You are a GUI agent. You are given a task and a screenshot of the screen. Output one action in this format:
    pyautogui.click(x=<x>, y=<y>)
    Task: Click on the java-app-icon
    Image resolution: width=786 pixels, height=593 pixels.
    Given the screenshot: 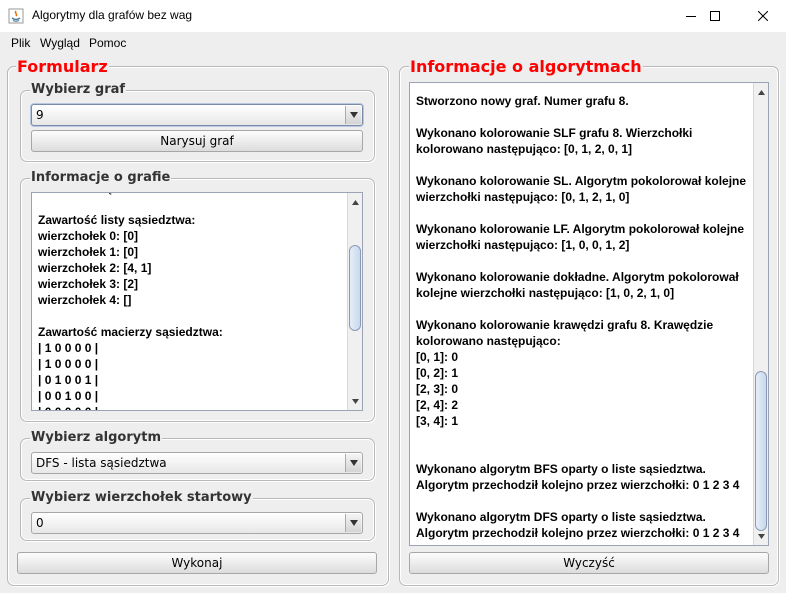 What is the action you would take?
    pyautogui.click(x=16, y=16)
    